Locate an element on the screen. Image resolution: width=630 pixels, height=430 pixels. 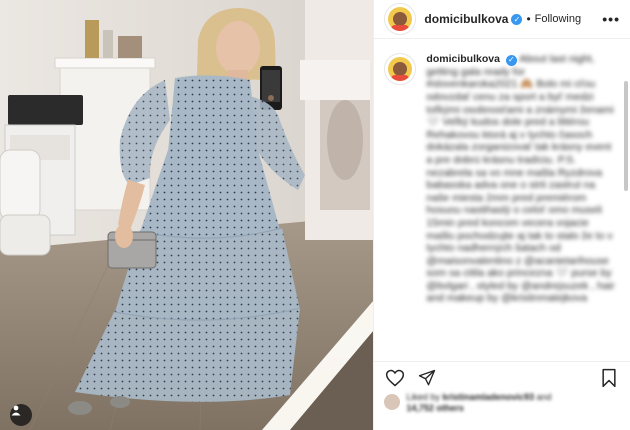
author-username: domicibulkova is located at coordinates (466, 19).